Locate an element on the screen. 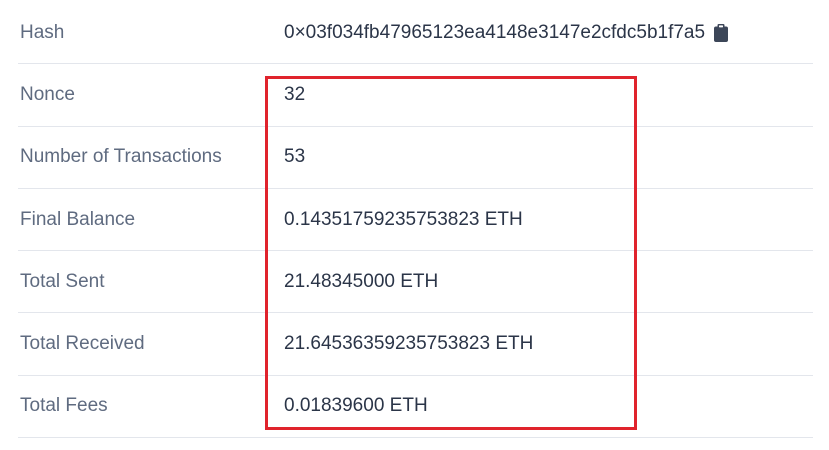 Image resolution: width=829 pixels, height=450 pixels. total-received-label: Total Received is located at coordinates (82, 344).